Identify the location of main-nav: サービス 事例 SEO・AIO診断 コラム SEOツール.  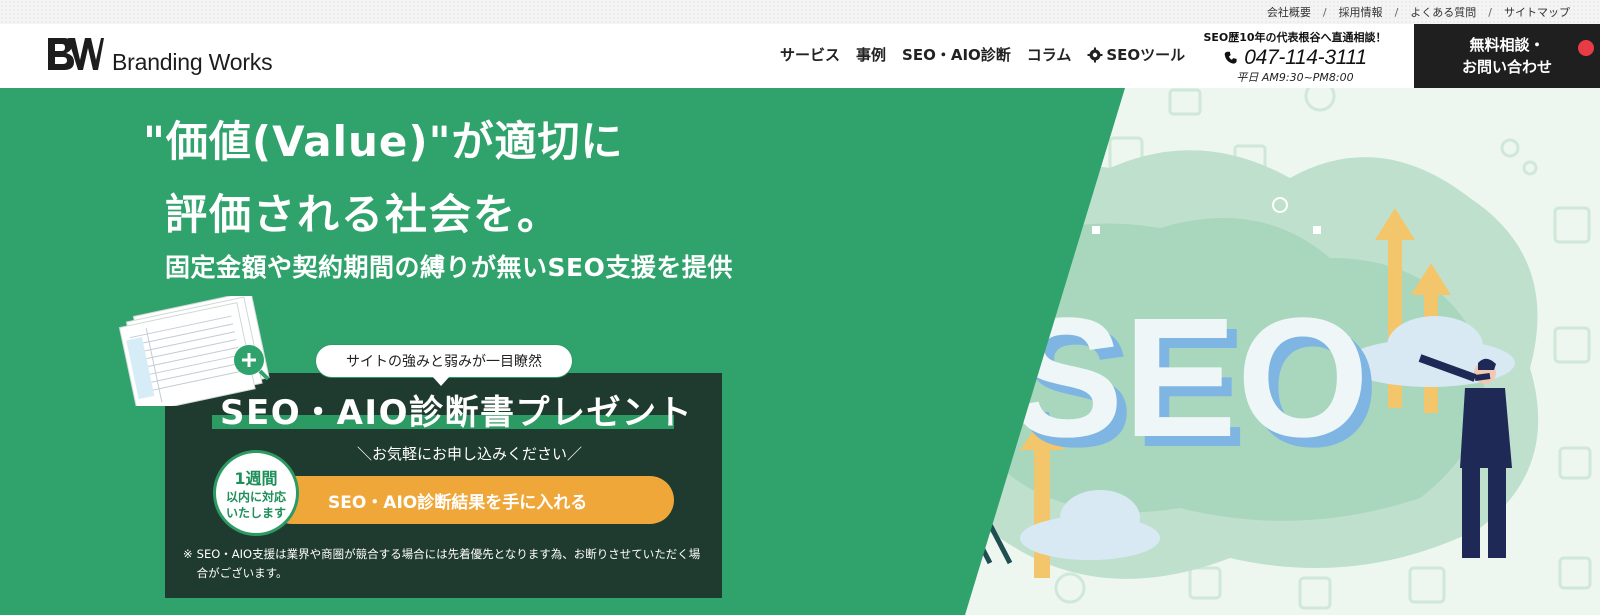
(990, 54).